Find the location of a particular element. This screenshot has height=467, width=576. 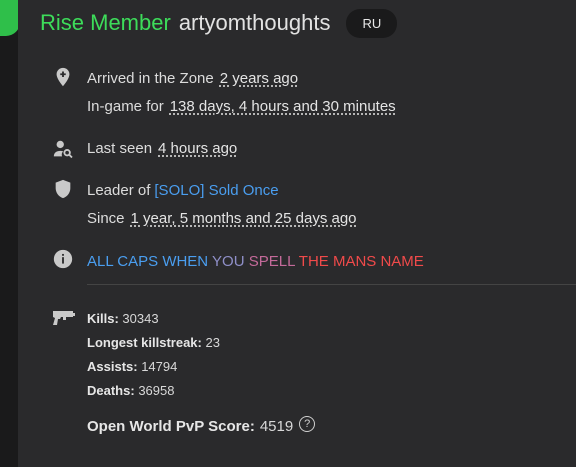

arrival-row: Arrived in the Zone 2 years ago is located at coordinates (192, 79).